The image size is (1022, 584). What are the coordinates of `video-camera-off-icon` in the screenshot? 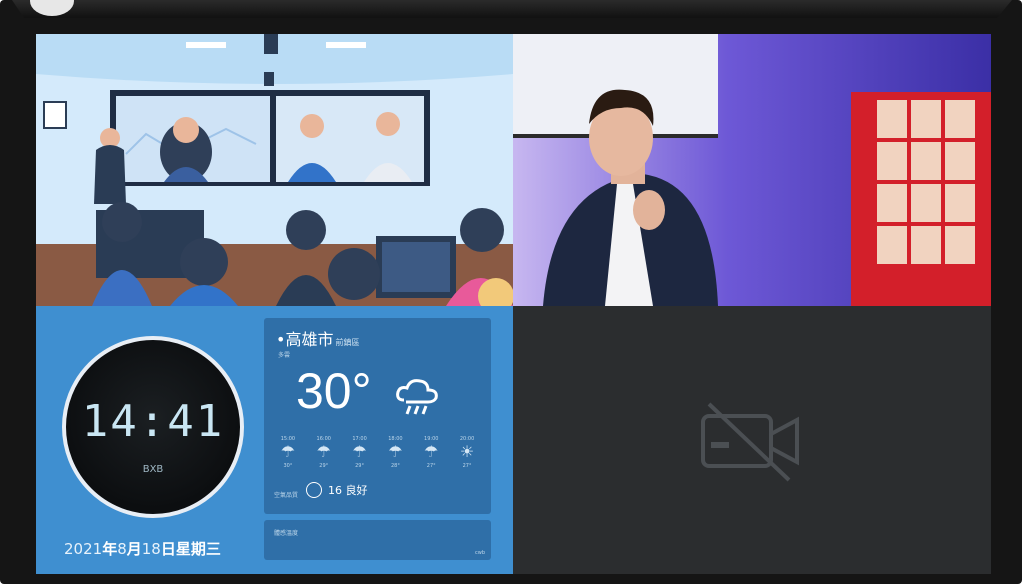 It's located at (750, 442).